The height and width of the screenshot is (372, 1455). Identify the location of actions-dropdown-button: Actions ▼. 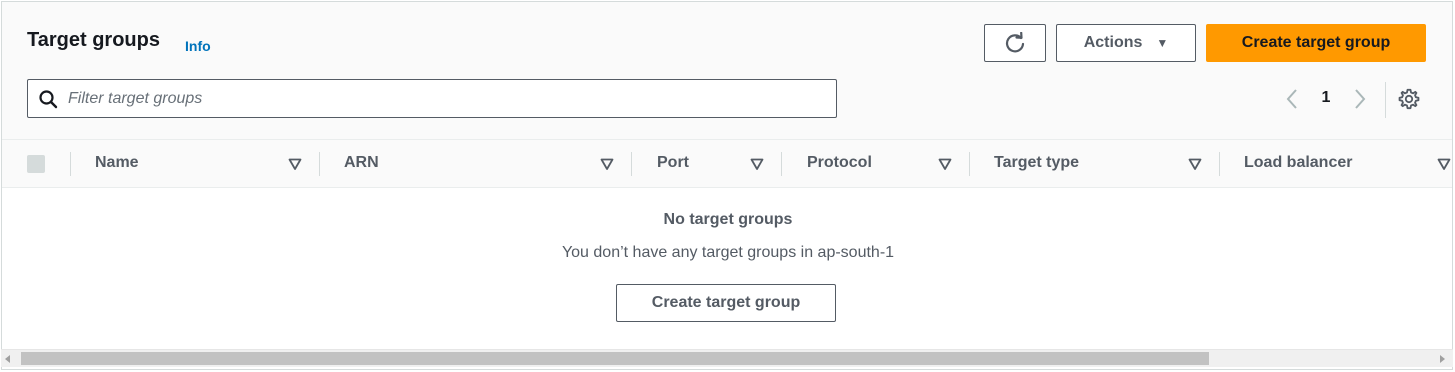
(1126, 43).